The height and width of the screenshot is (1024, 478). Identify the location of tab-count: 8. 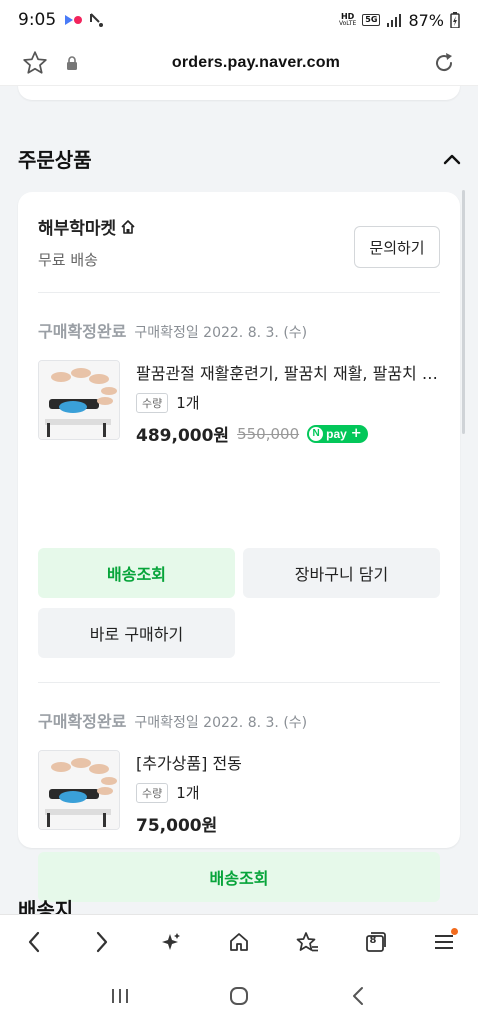
(373, 940).